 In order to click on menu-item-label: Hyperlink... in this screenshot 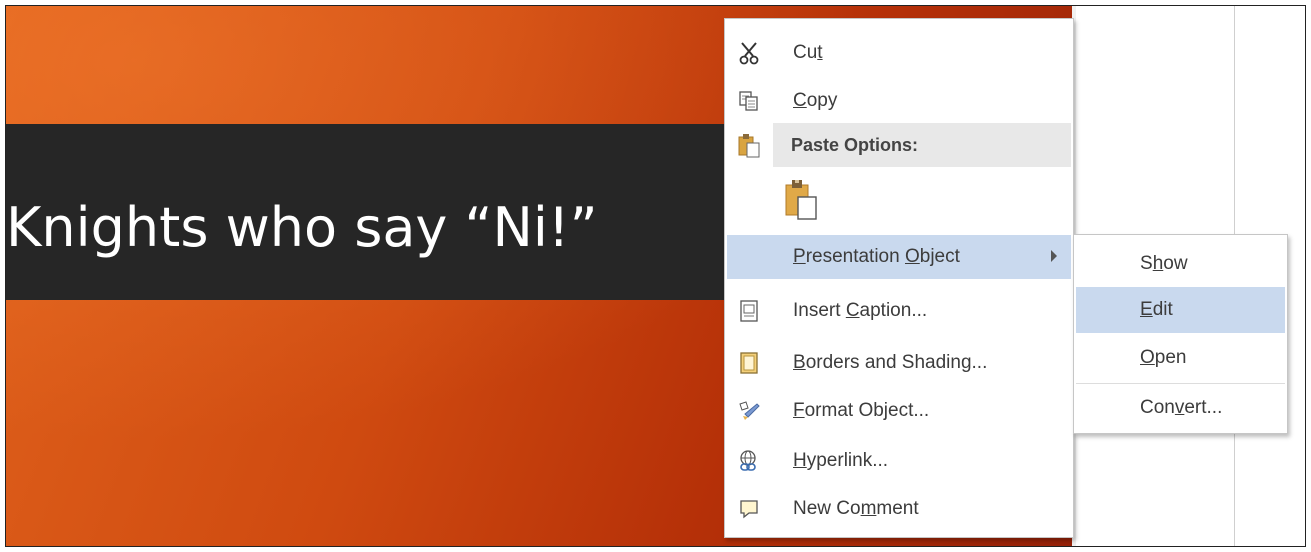, I will do `click(841, 460)`.